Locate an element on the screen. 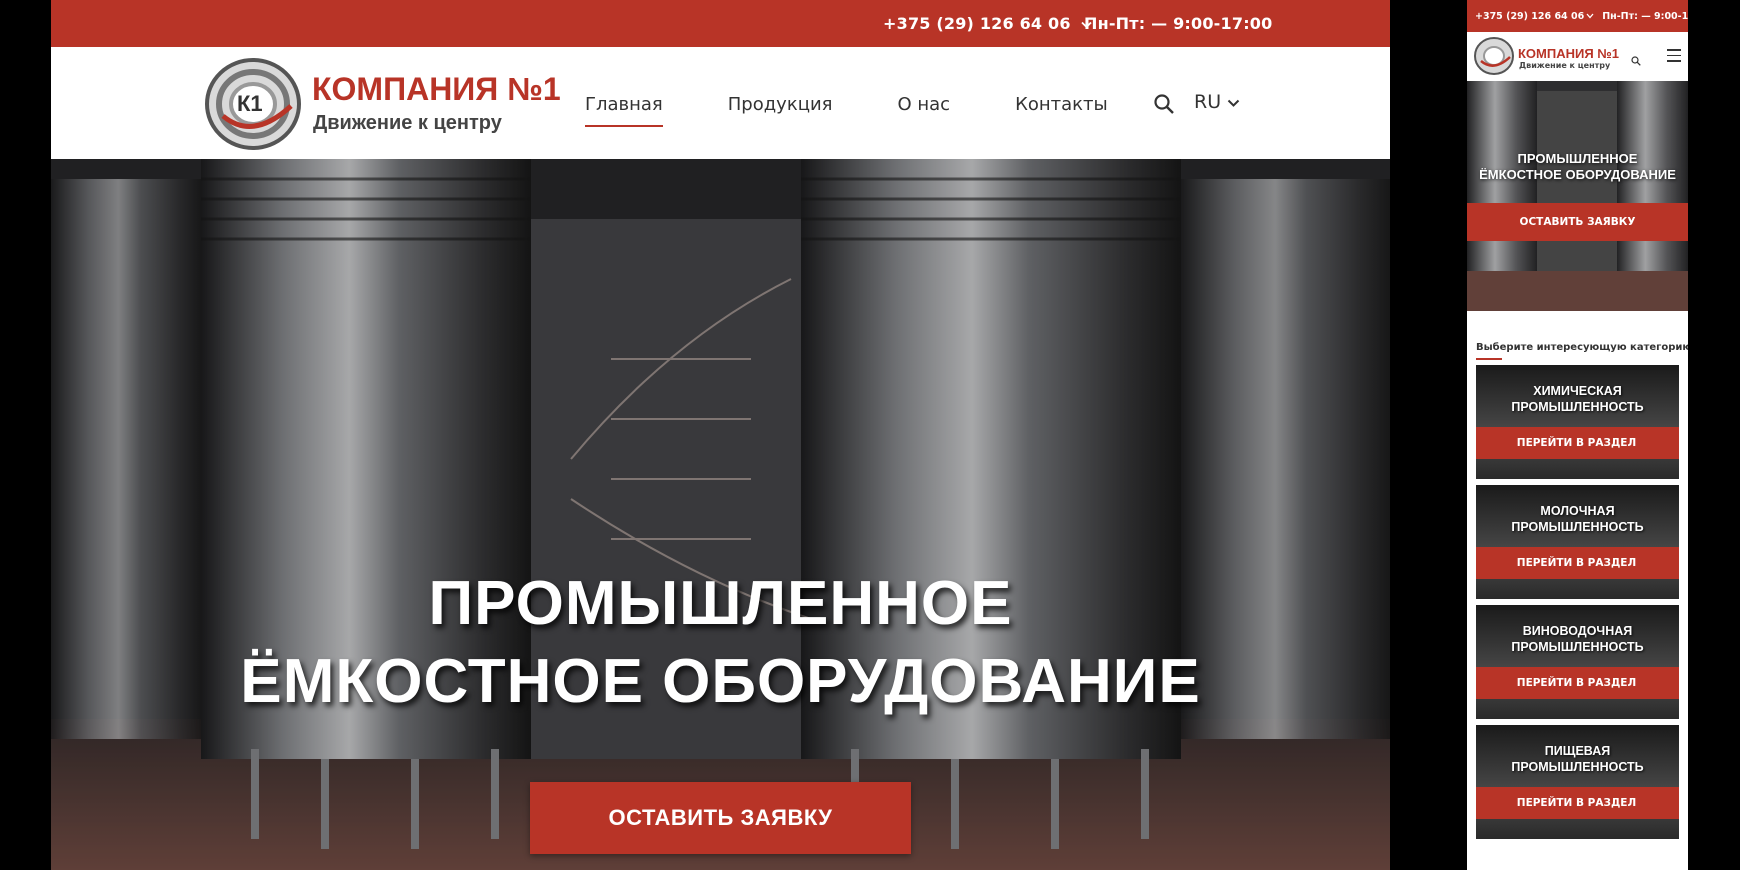 Image resolution: width=1740 pixels, height=870 pixels. logo-icon: К1 is located at coordinates (253, 104).